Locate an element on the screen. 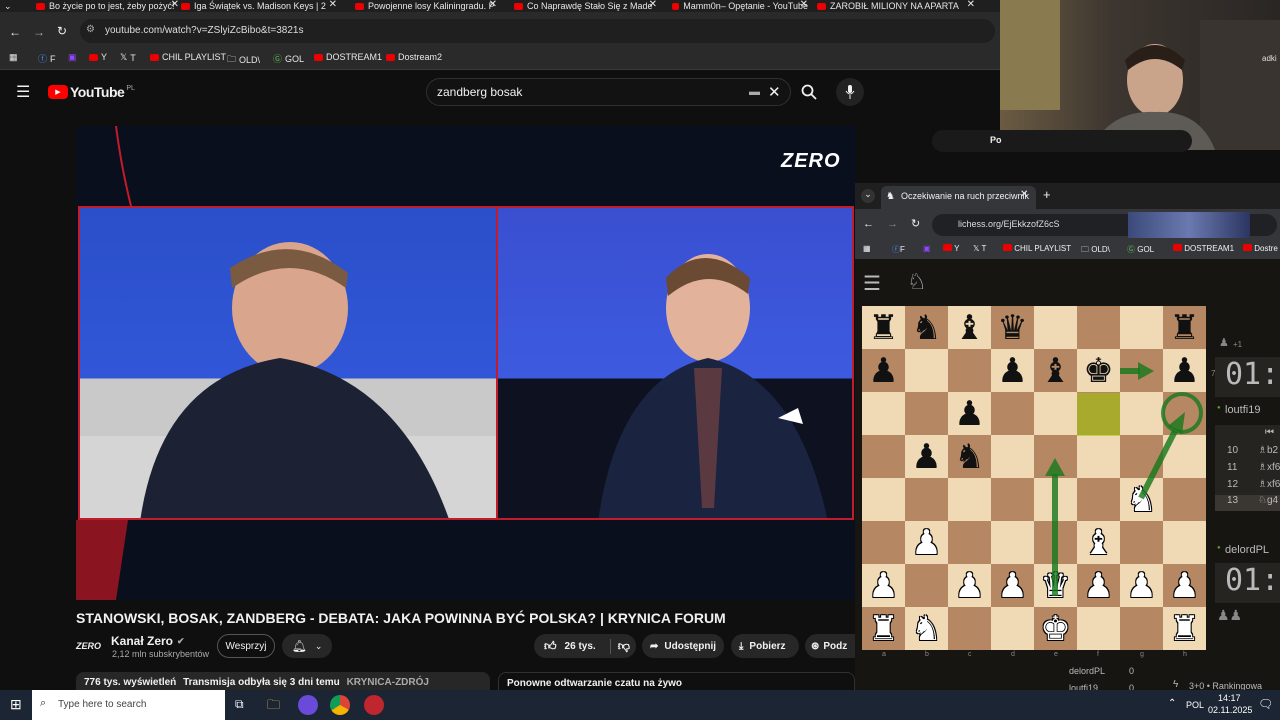 This screenshot has height=720, width=1280. video-left-panel is located at coordinates (288, 363).